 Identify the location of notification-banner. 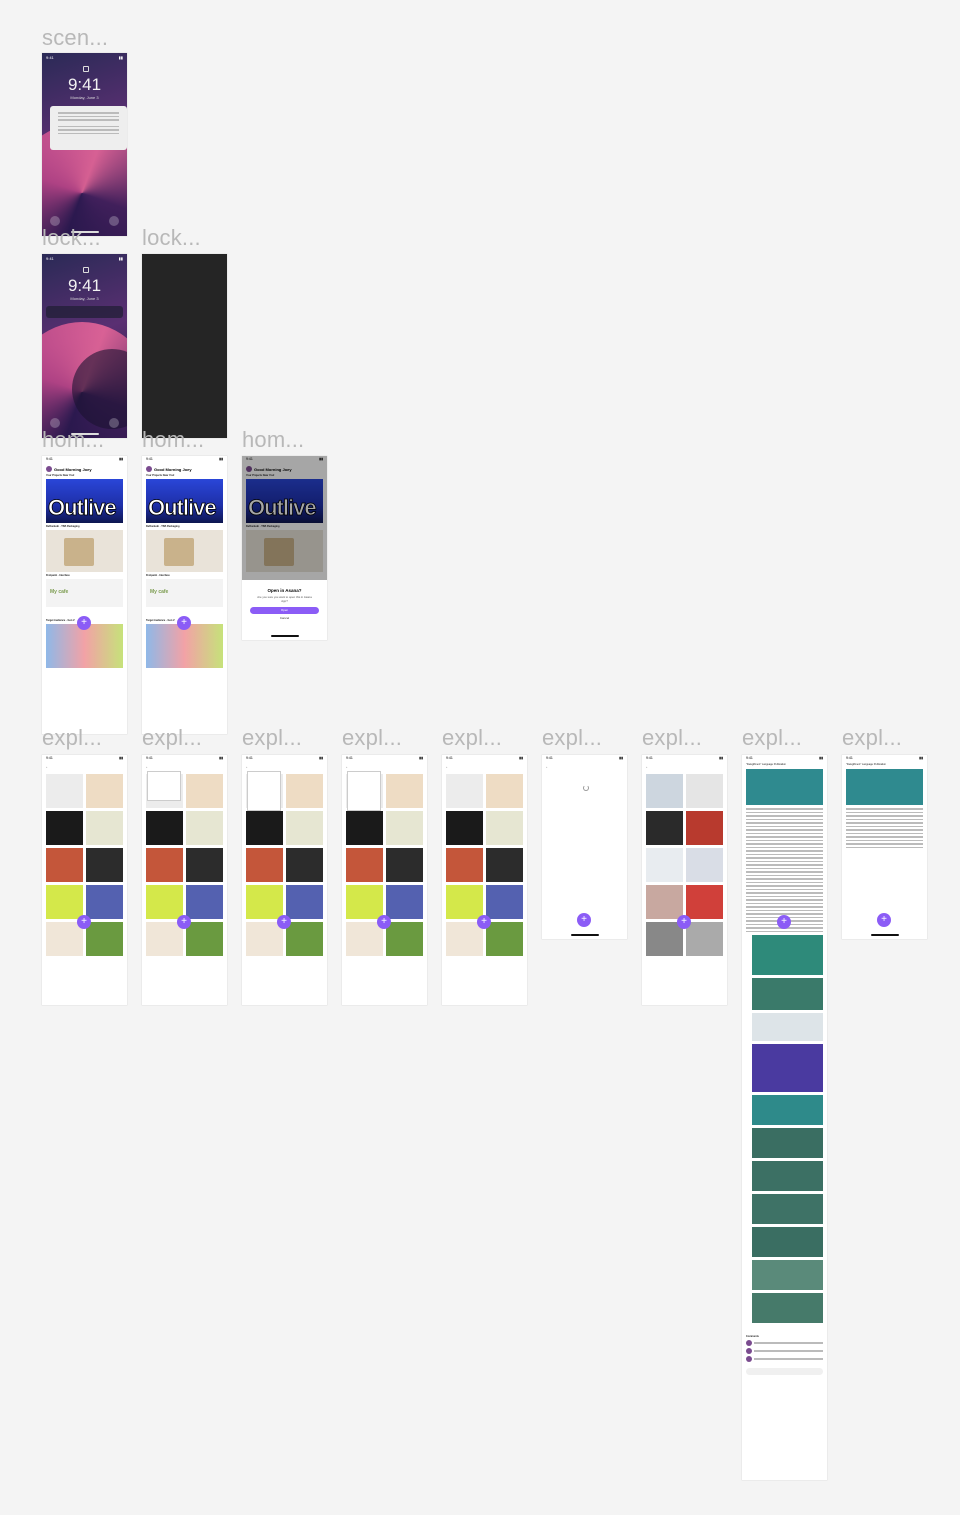
(84, 312).